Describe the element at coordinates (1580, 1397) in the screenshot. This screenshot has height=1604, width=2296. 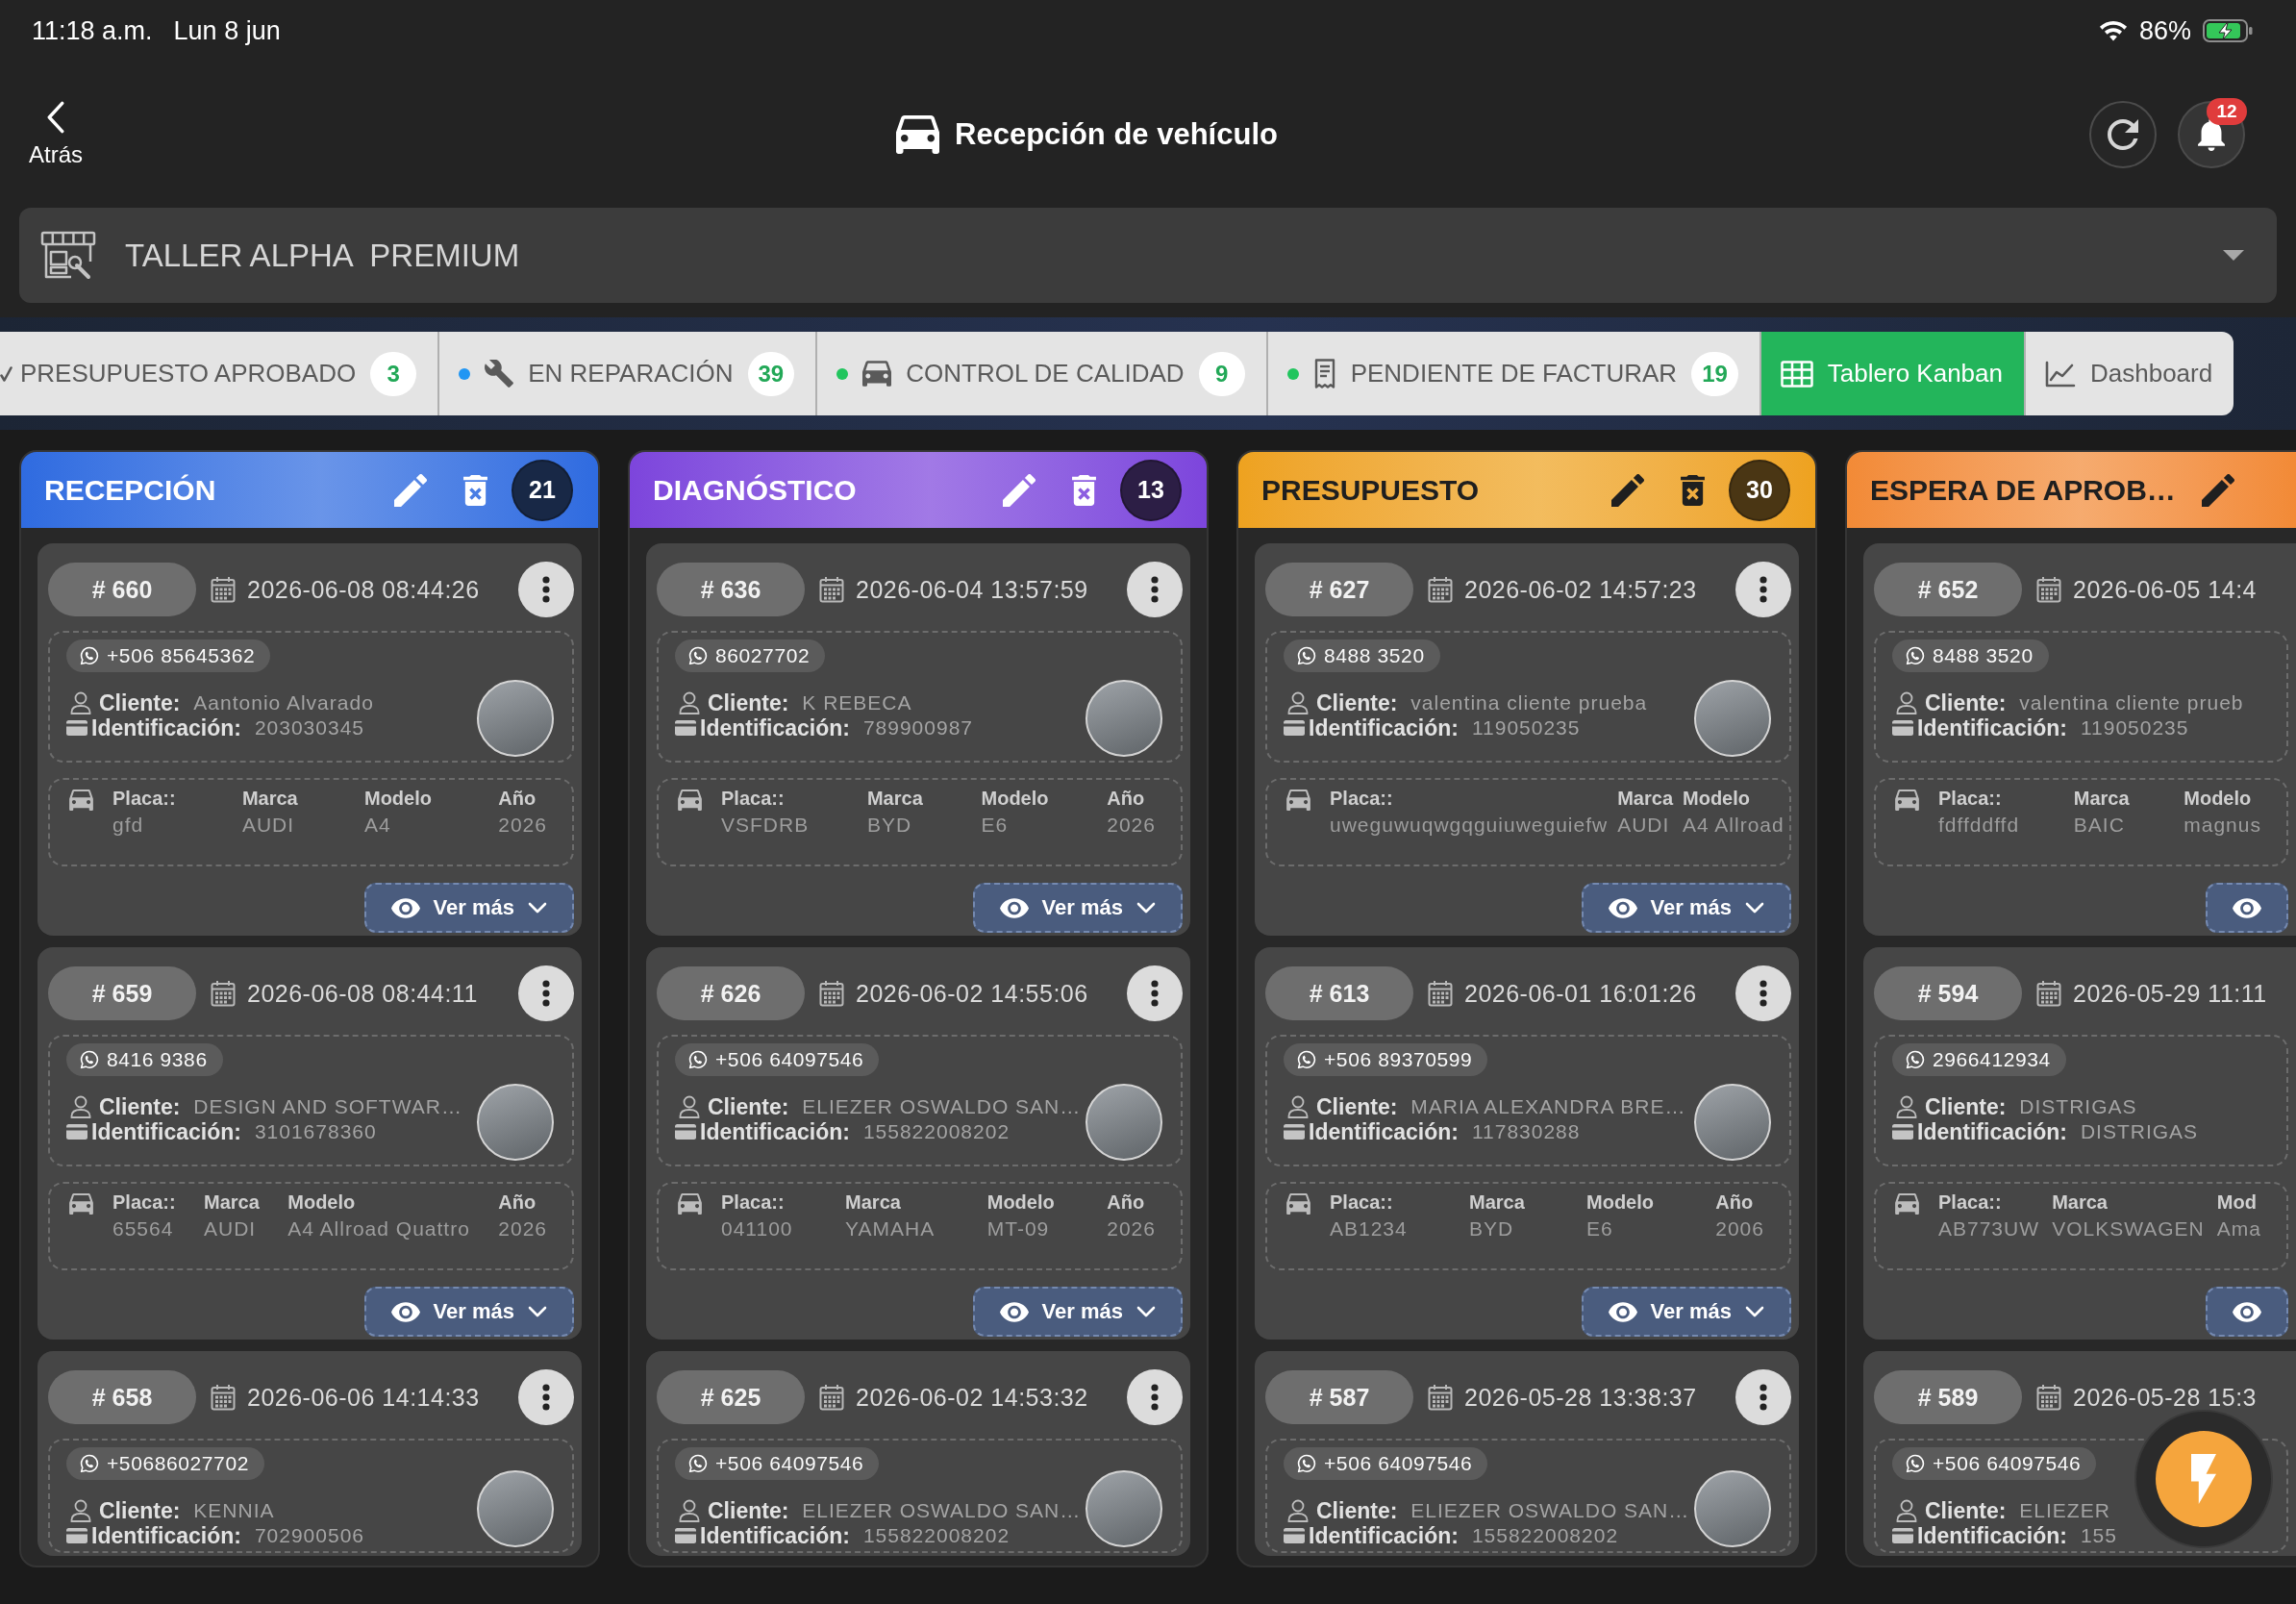
I see `order-date: 2026-05-28 13:38:37` at that location.